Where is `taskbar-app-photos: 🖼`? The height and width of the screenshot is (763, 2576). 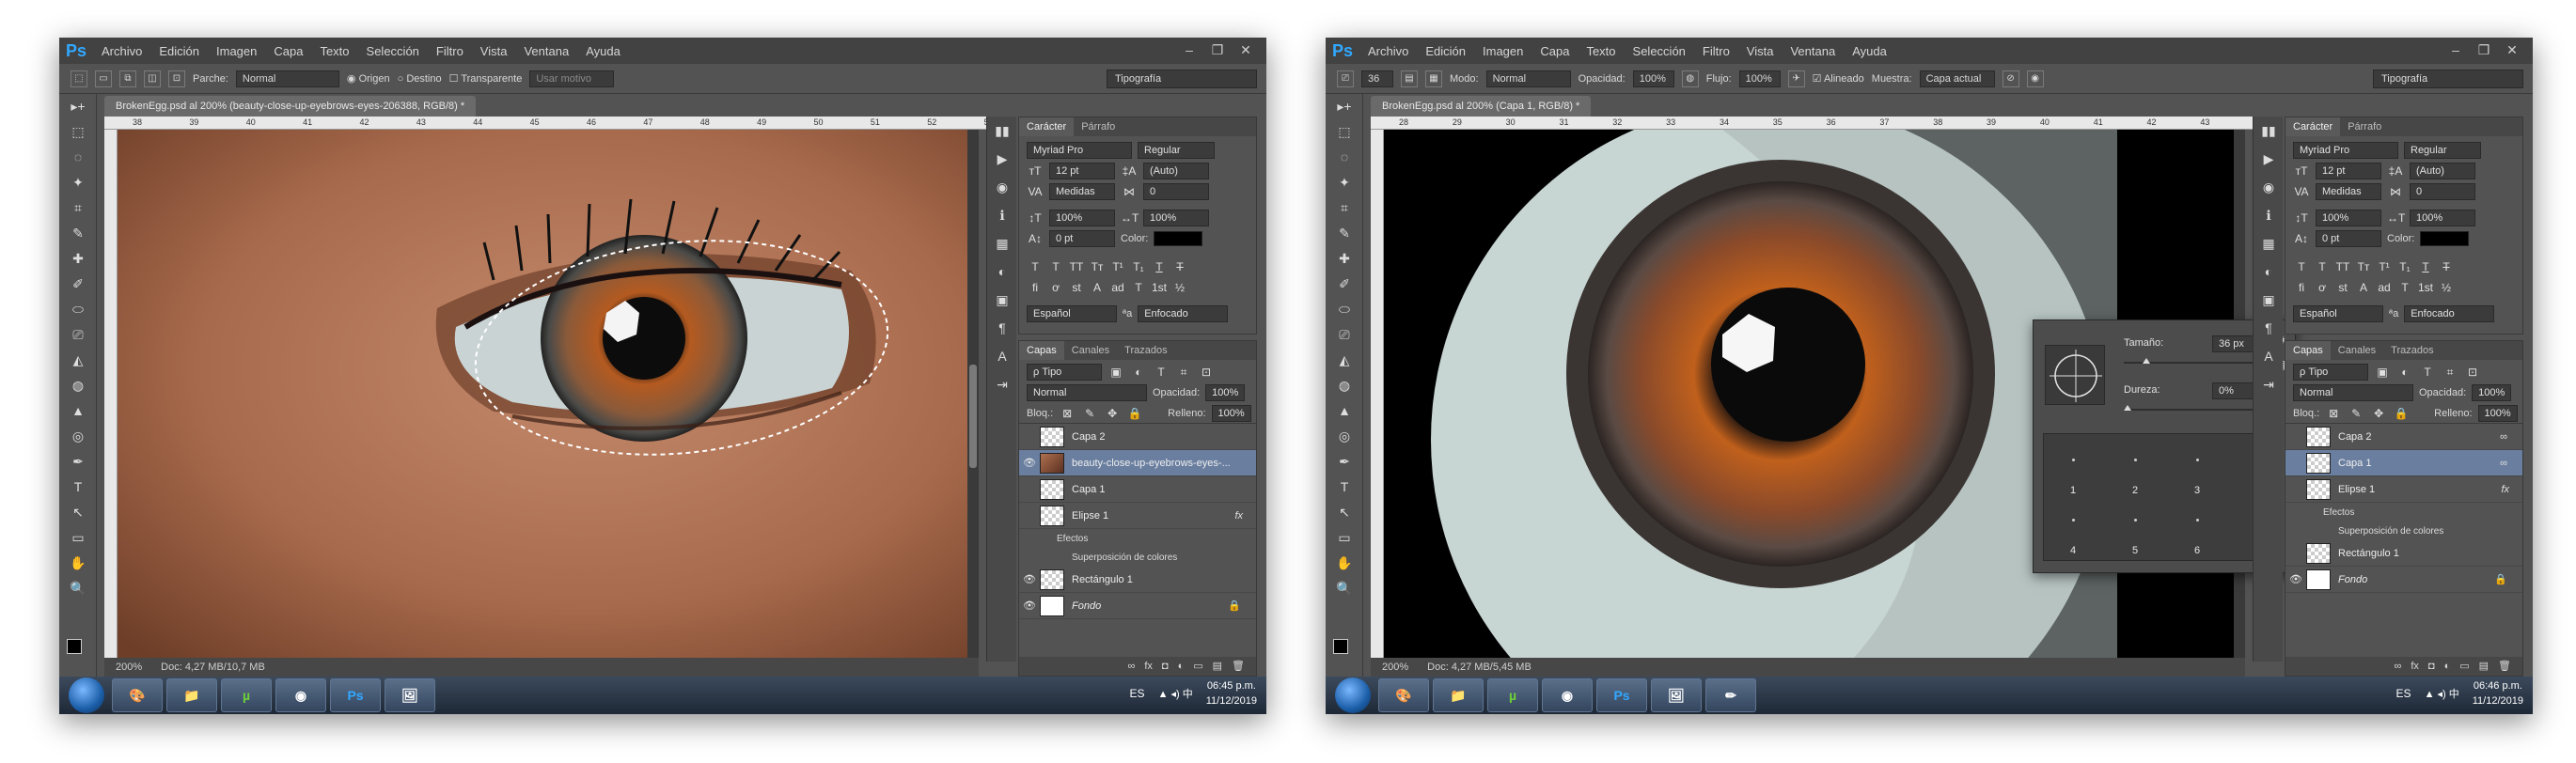
taskbar-app-photos: 🖼 is located at coordinates (410, 695).